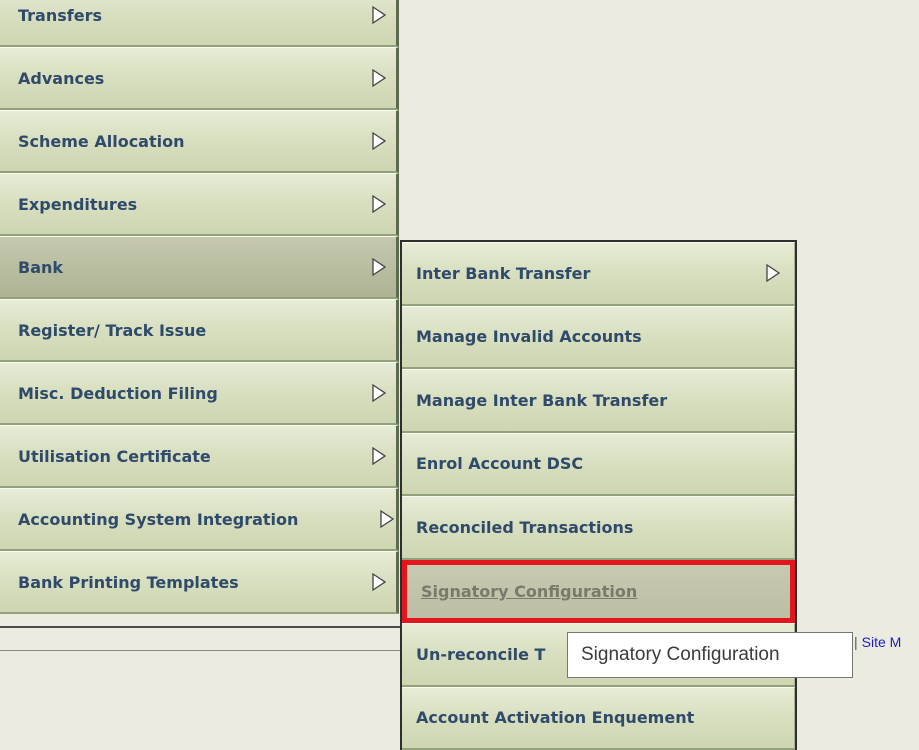 This screenshot has height=750, width=919. Describe the element at coordinates (200, 650) in the screenshot. I see `footer-divider-lower` at that location.